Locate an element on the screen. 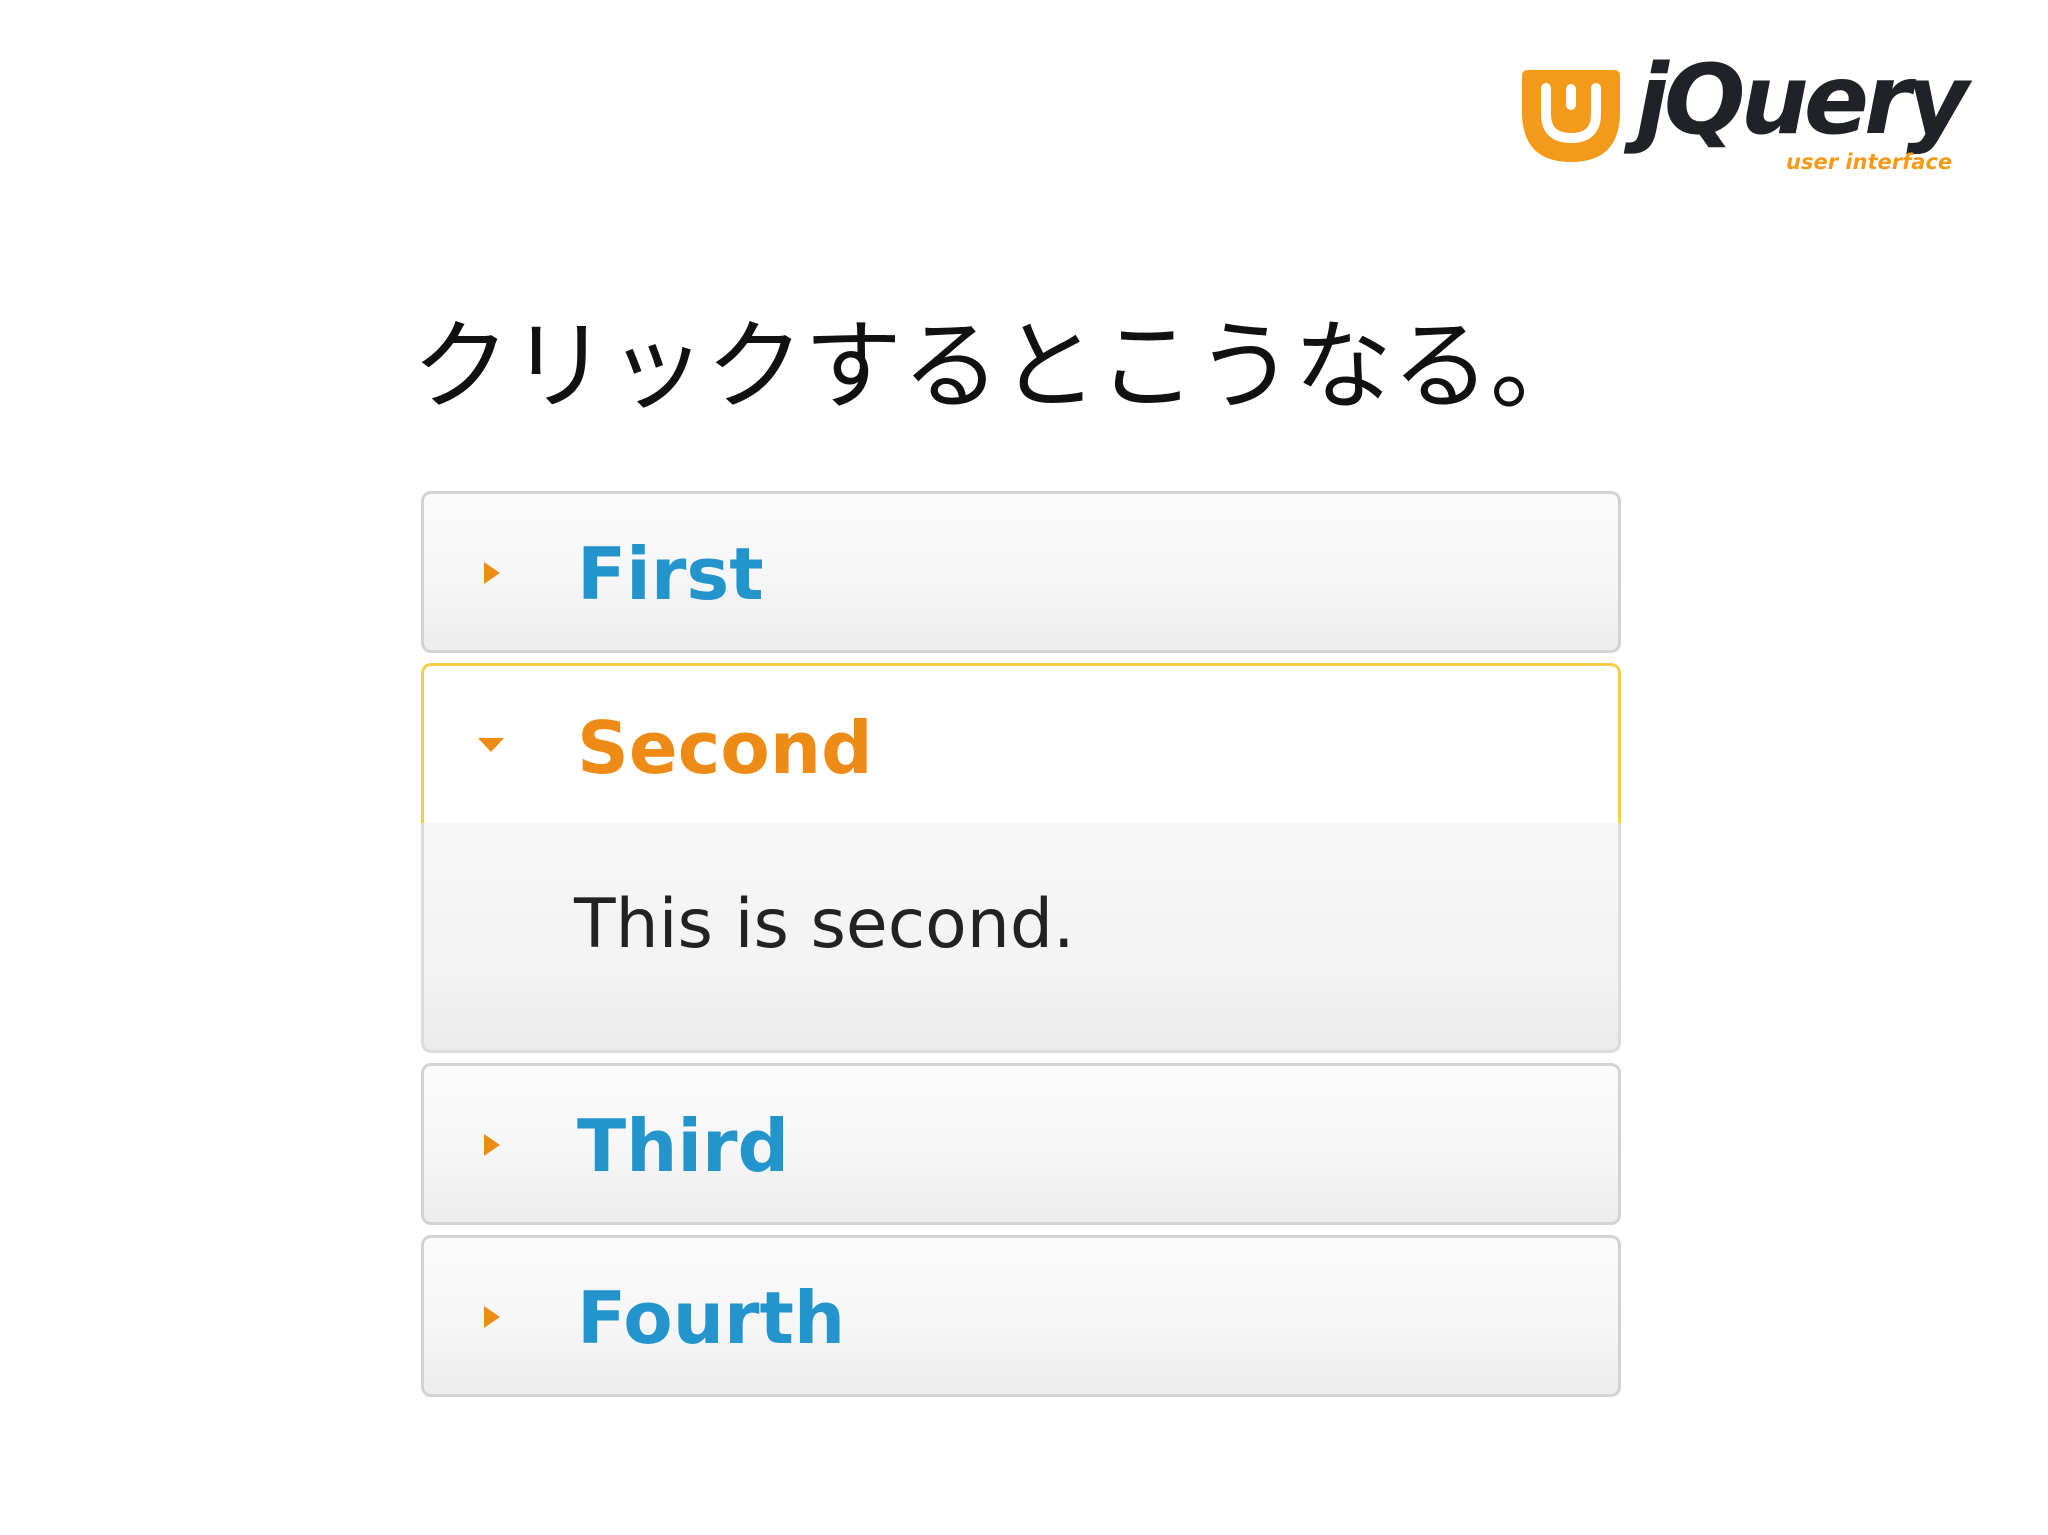 The width and height of the screenshot is (2048, 1535). accordion-header-third: Third is located at coordinates (1021, 1144).